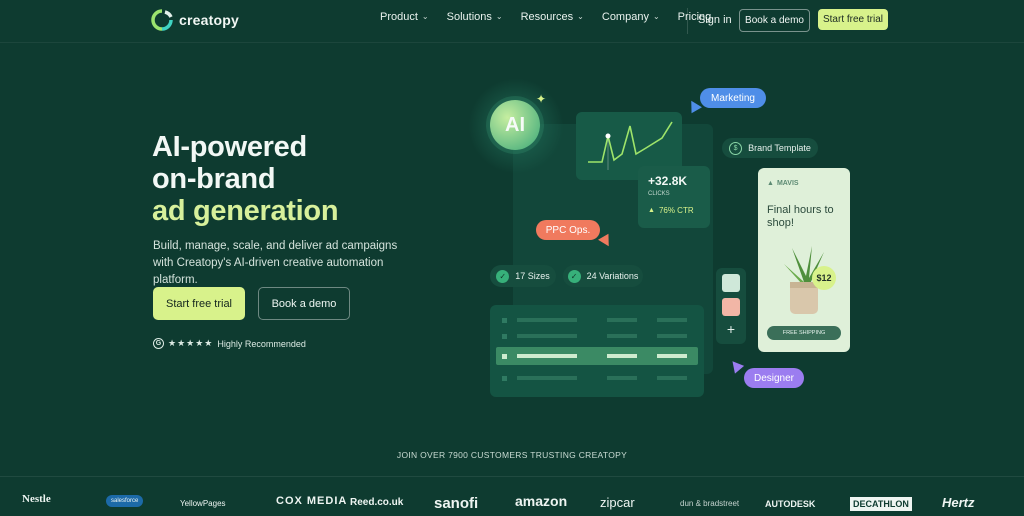 This screenshot has width=1024, height=516. I want to click on marketing-tag: Marketing, so click(733, 98).